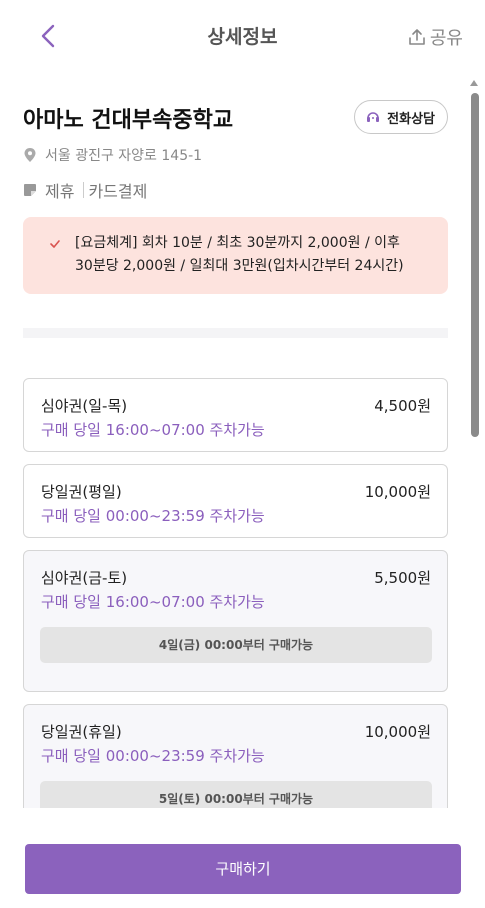 Image resolution: width=485 pixels, height=908 pixels. I want to click on ticket-availability-note: 4일(금) 00:00부터 구매가능, so click(236, 645).